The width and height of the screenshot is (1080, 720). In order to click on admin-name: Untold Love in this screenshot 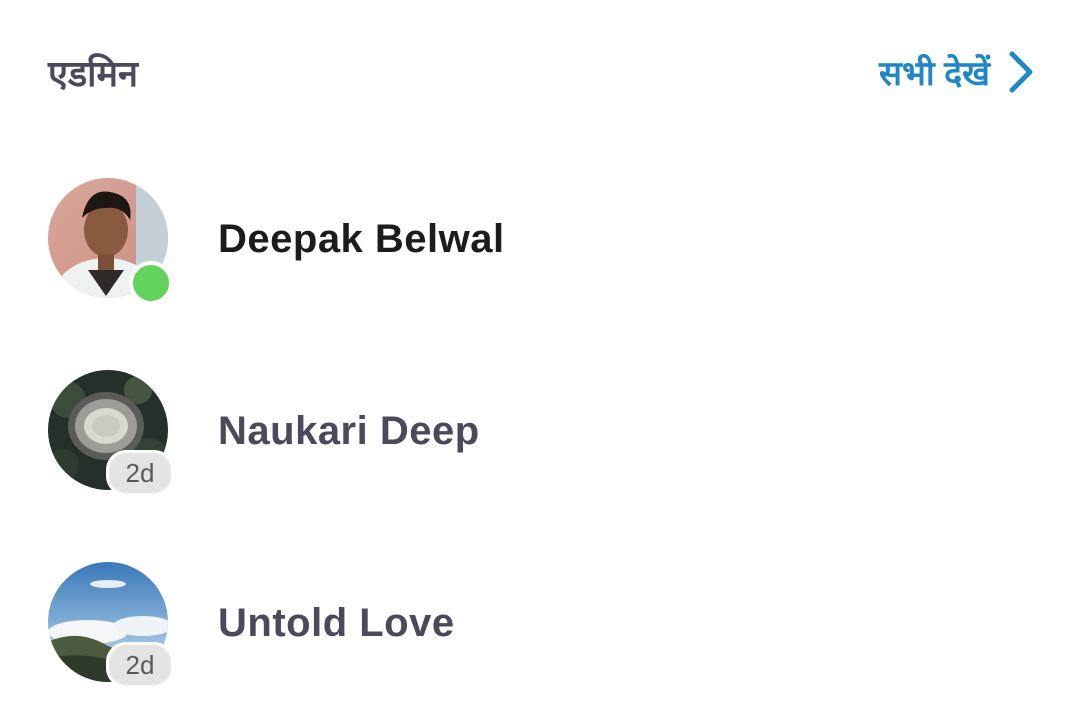, I will do `click(336, 622)`.